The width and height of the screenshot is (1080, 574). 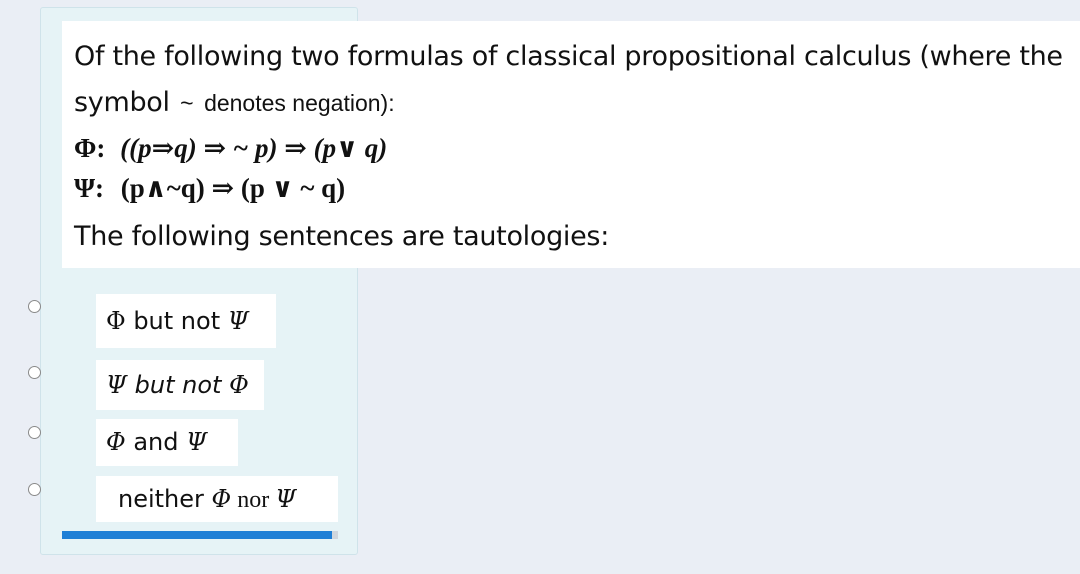 I want to click on option-1-text: but not, so click(x=176, y=321).